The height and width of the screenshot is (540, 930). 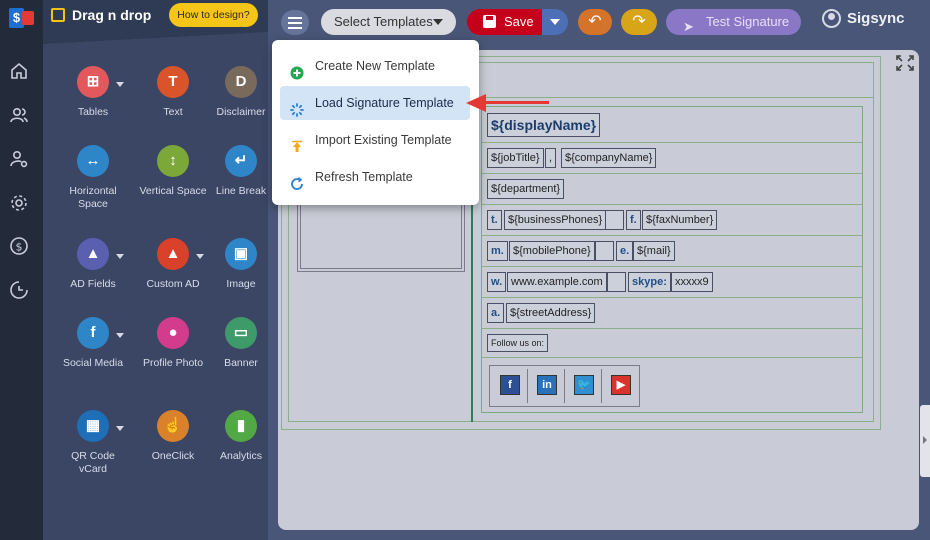 What do you see at coordinates (515, 158) in the screenshot?
I see `job-title-field: ${jobTitle}` at bounding box center [515, 158].